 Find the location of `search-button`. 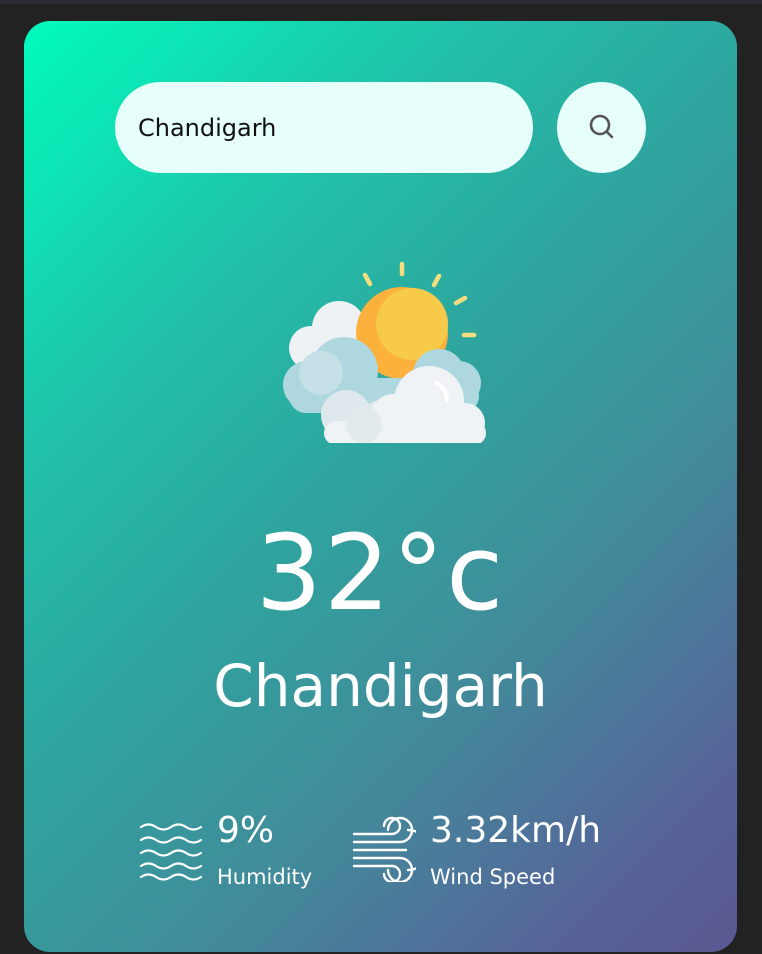

search-button is located at coordinates (601, 127).